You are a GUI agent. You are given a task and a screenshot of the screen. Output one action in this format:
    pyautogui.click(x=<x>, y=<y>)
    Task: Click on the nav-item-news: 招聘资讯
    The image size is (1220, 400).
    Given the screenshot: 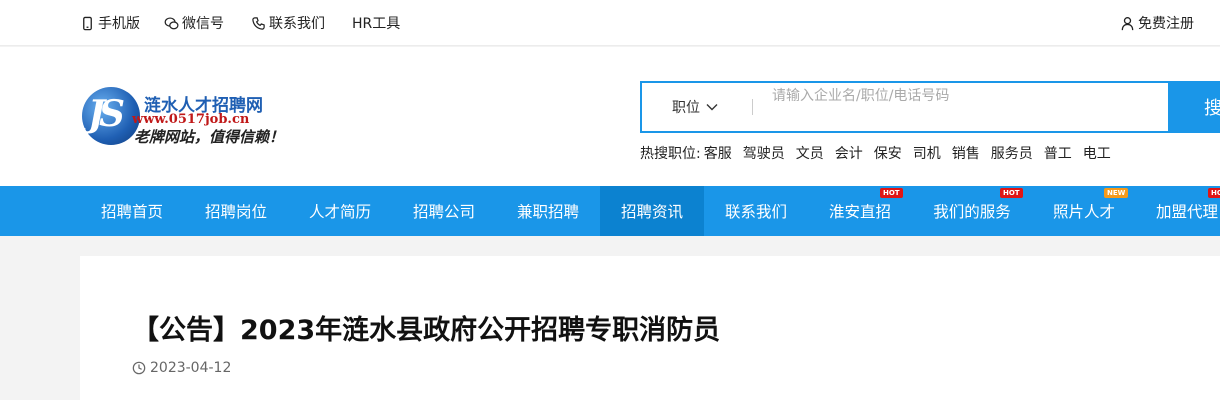 What is the action you would take?
    pyautogui.click(x=652, y=211)
    